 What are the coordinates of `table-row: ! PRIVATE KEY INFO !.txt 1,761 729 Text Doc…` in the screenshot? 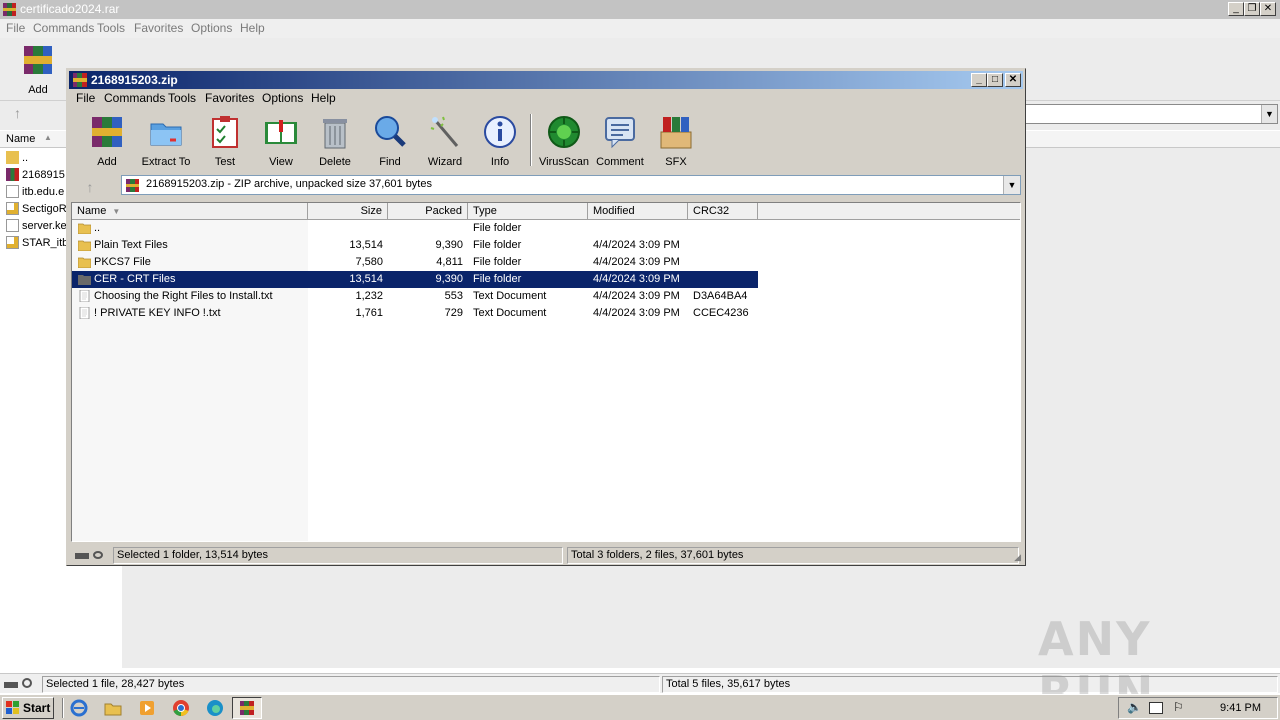 It's located at (415, 313).